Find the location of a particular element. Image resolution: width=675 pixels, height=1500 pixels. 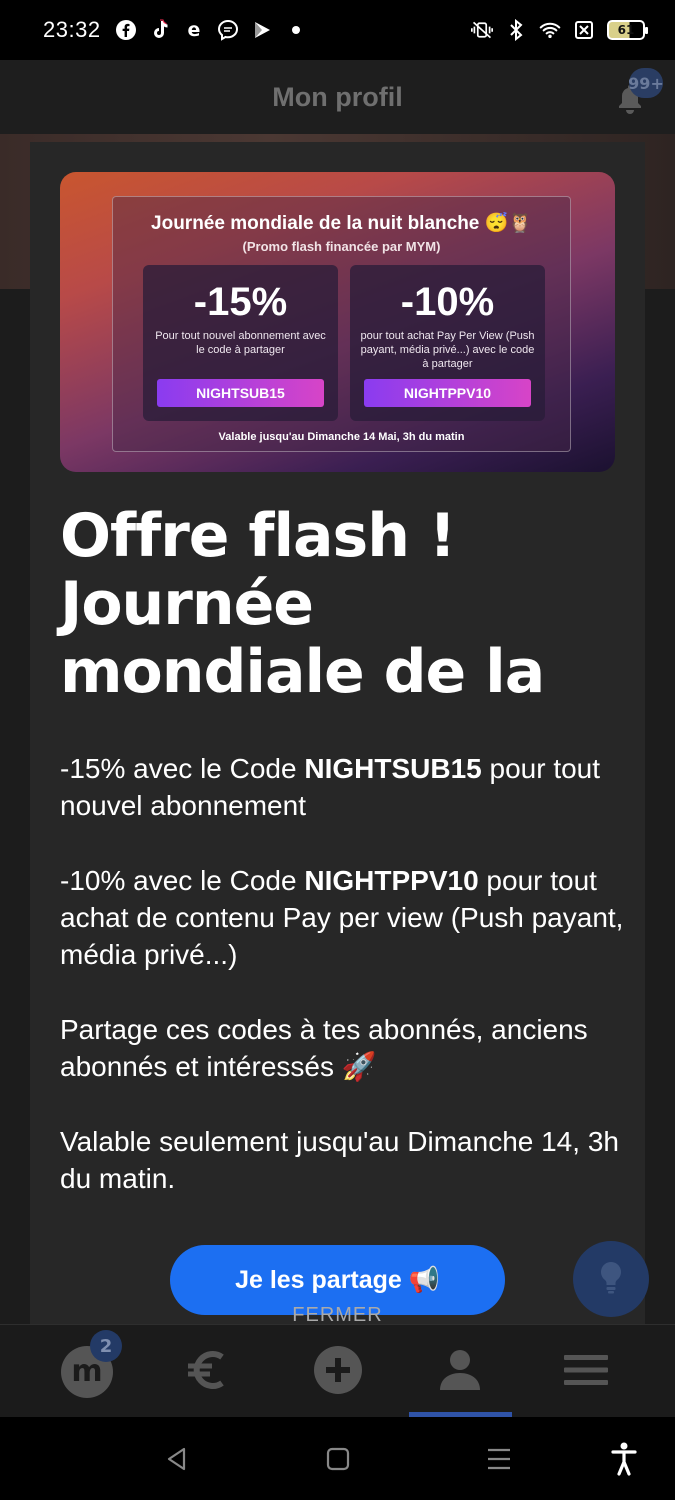

modal-title: Offre flash ! Journée mondiale de la is located at coordinates (302, 604).